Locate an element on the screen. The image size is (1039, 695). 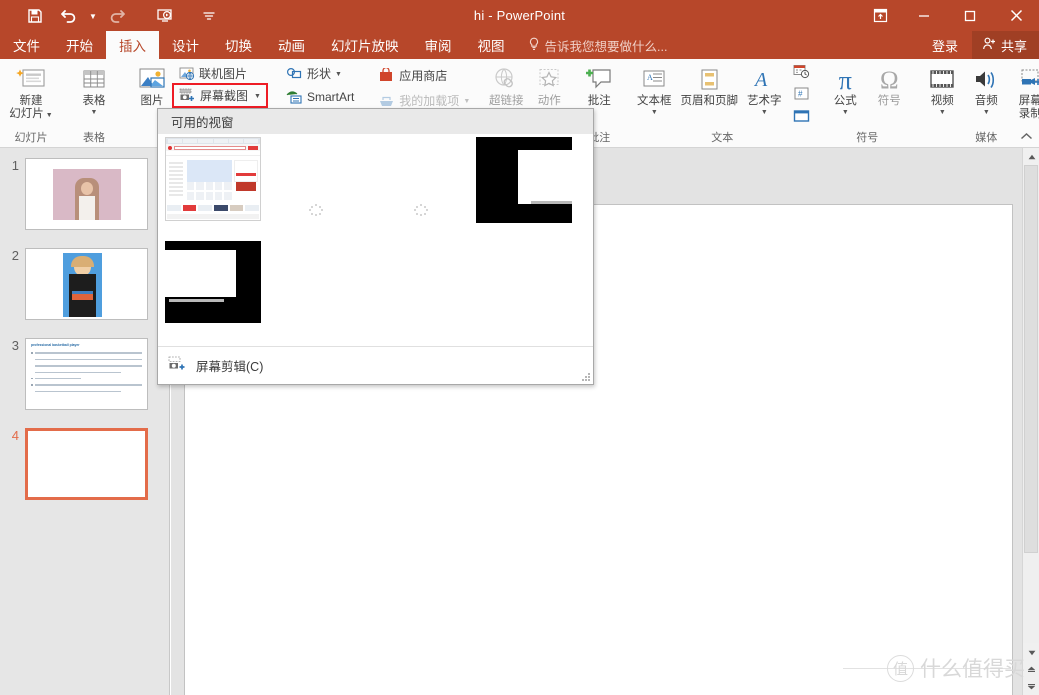
textbox-button: A 文本框 ▼ is located at coordinates (654, 88).